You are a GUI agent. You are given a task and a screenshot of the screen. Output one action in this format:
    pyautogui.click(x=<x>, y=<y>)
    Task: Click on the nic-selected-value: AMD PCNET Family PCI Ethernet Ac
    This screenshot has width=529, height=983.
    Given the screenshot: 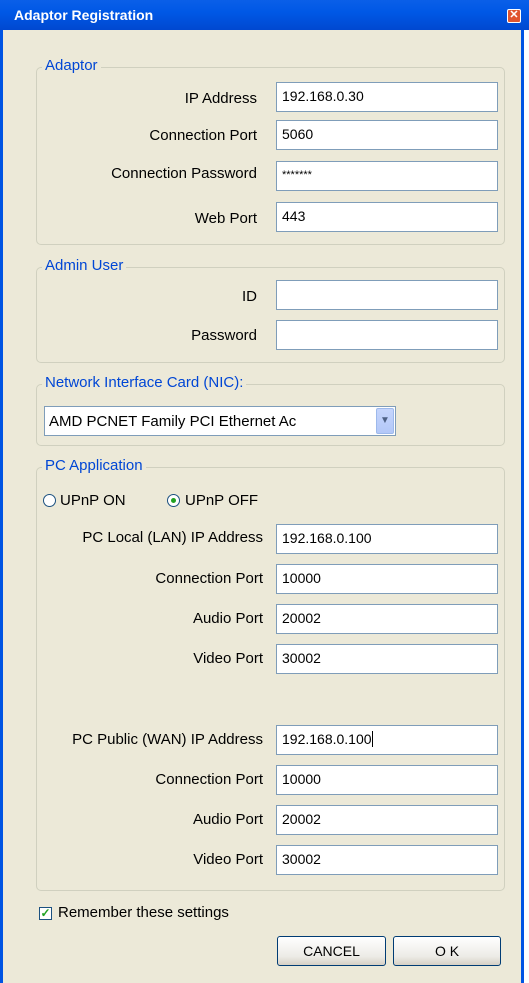 What is the action you would take?
    pyautogui.click(x=173, y=421)
    